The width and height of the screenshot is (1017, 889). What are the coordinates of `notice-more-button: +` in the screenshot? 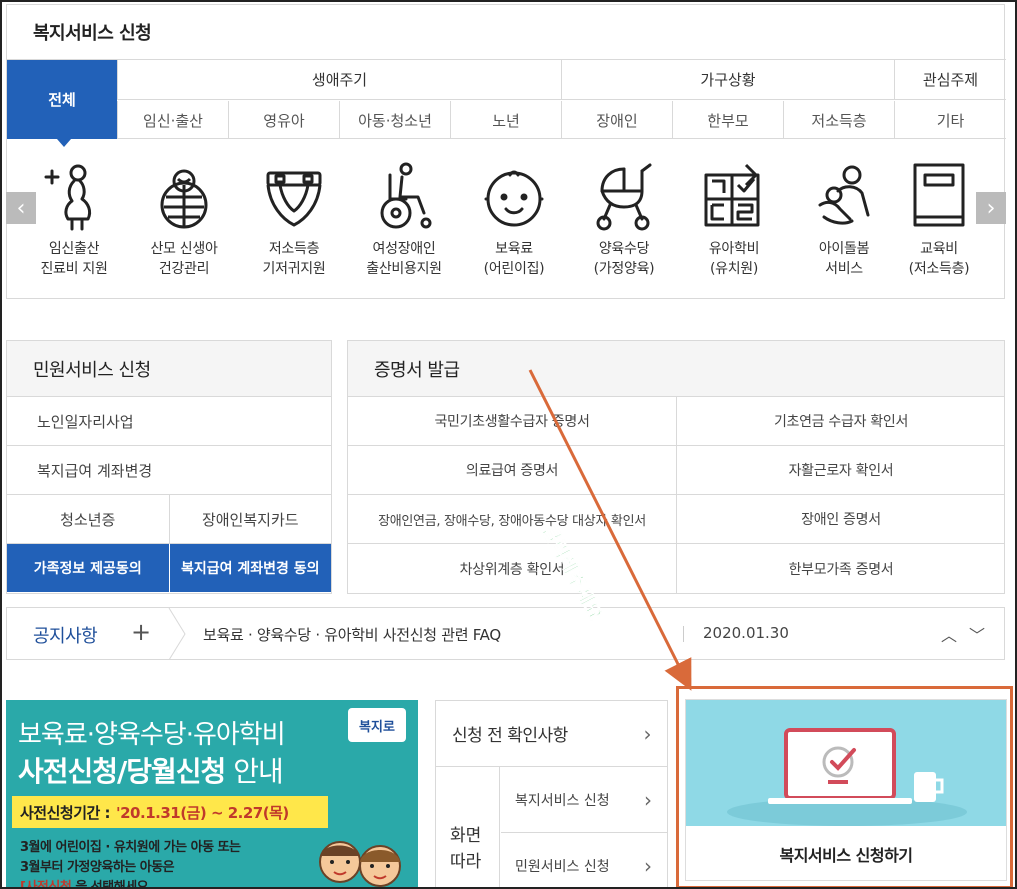 It's located at (141, 632).